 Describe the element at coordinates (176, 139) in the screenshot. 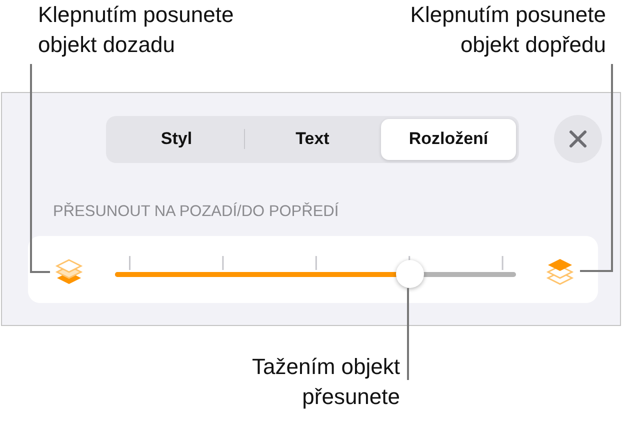

I see `tab: Styl` at that location.